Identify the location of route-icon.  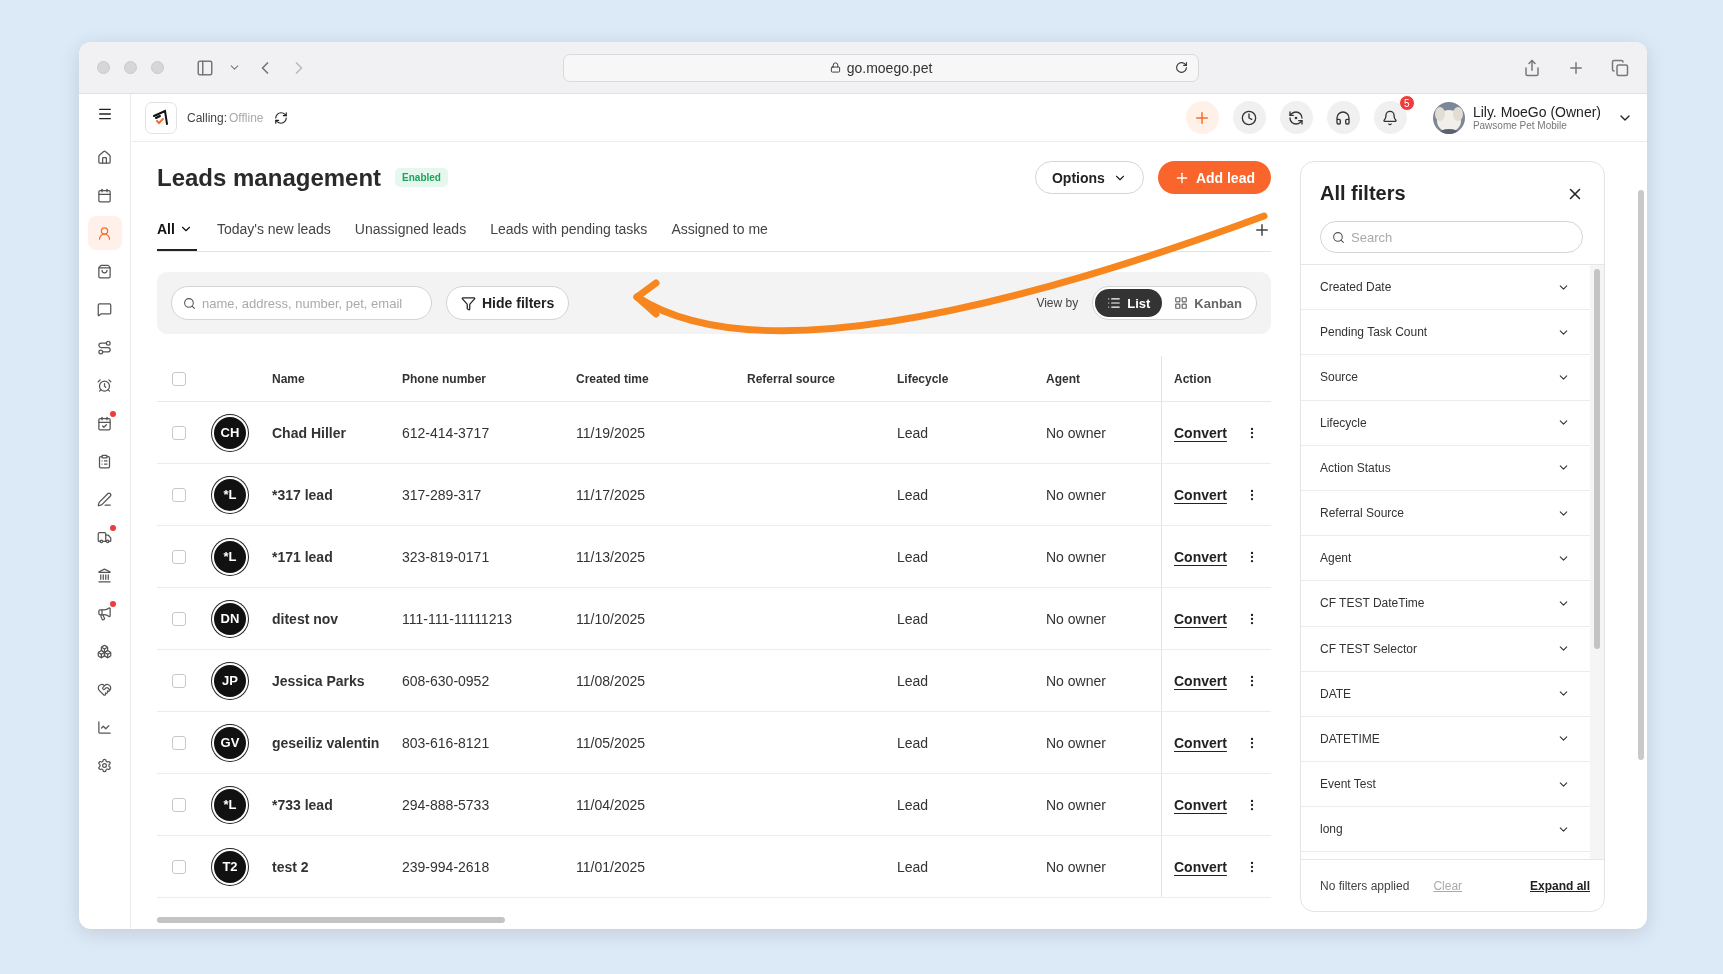
(104, 347).